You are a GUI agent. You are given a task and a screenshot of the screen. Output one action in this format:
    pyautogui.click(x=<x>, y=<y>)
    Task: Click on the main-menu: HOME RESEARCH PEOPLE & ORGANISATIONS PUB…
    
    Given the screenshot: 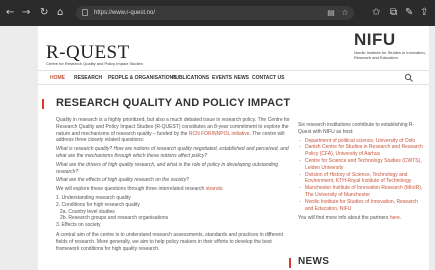 What is the action you would take?
    pyautogui.click(x=233, y=77)
    